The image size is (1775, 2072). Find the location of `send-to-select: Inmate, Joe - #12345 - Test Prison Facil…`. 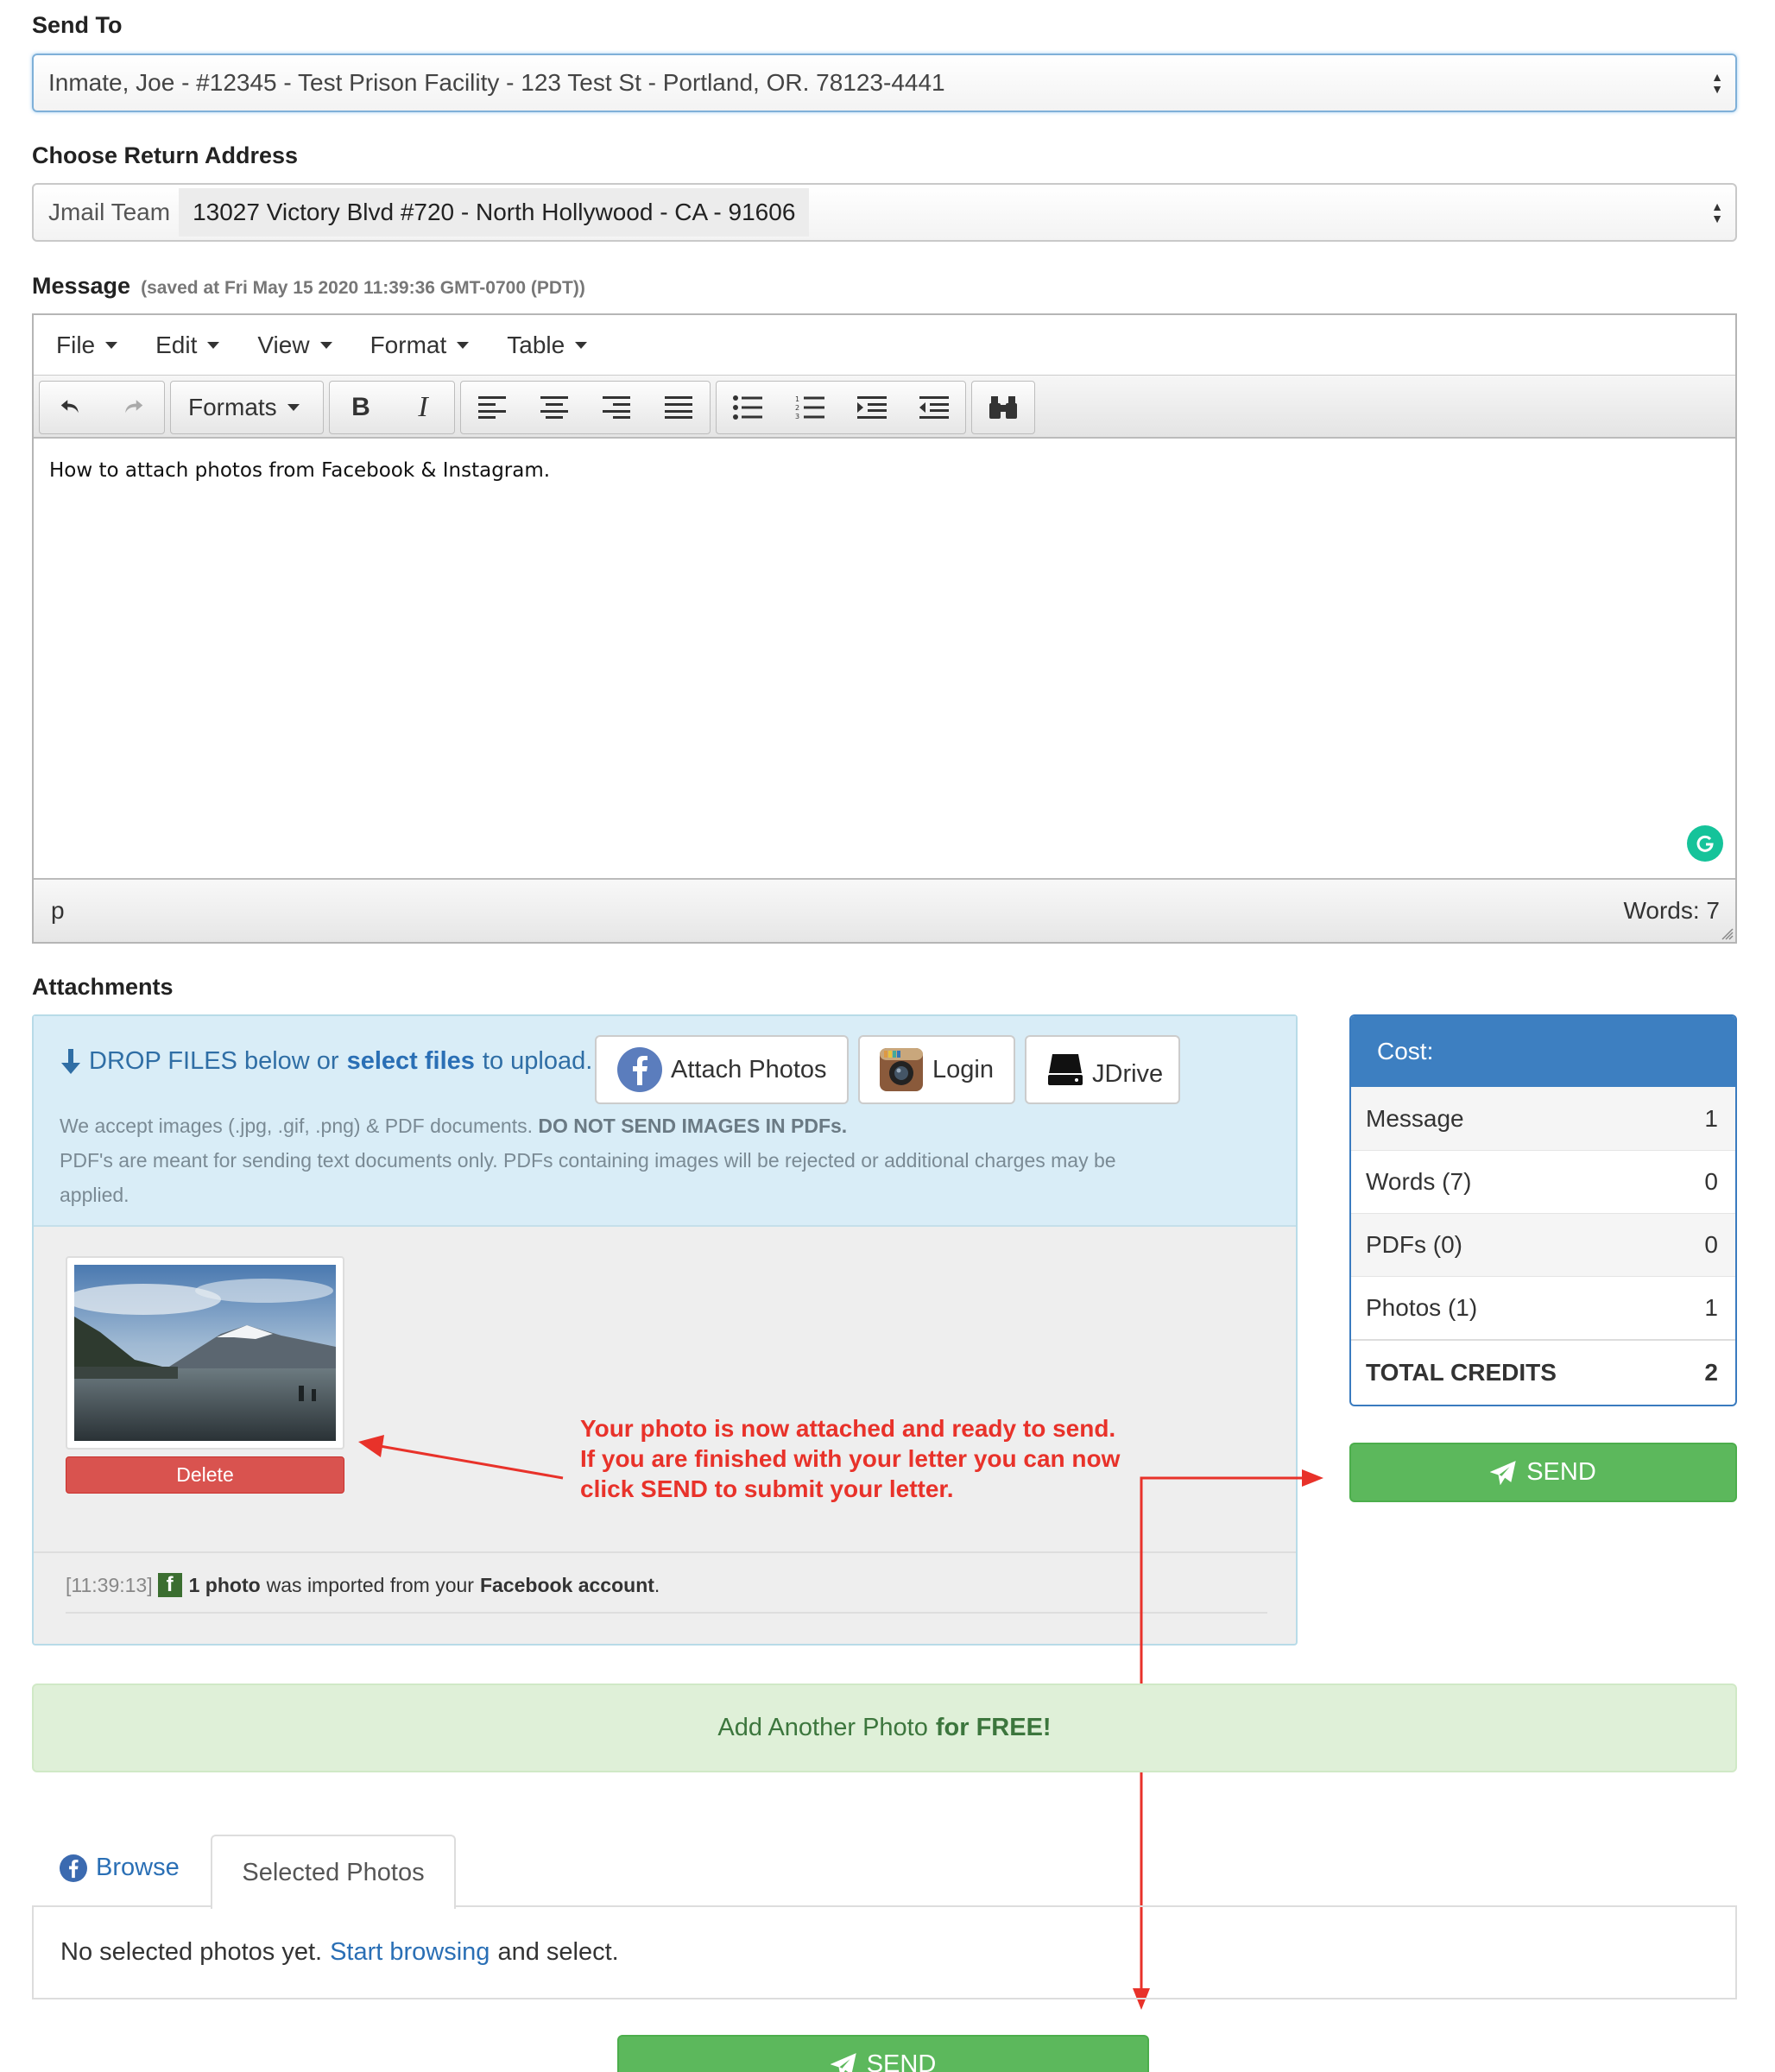

send-to-select: Inmate, Joe - #12345 - Test Prison Facil… is located at coordinates (885, 83).